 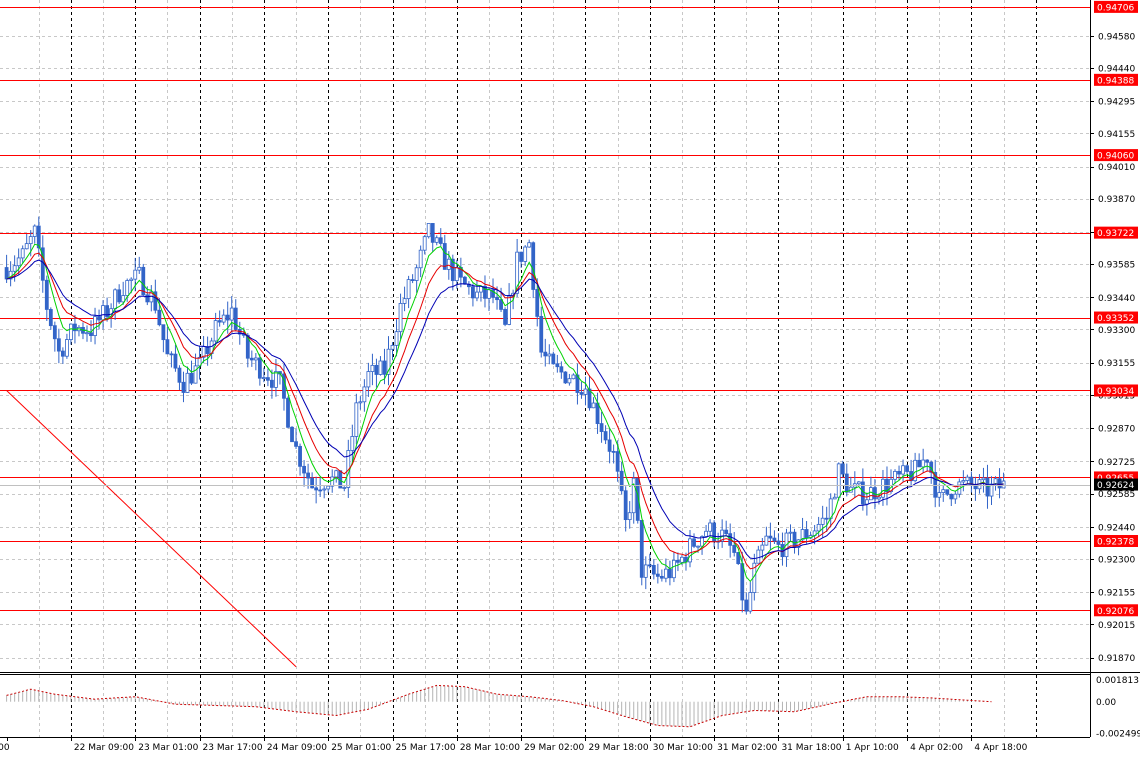 What do you see at coordinates (1116, 69) in the screenshot?
I see `price-tick-label: 0.94440` at bounding box center [1116, 69].